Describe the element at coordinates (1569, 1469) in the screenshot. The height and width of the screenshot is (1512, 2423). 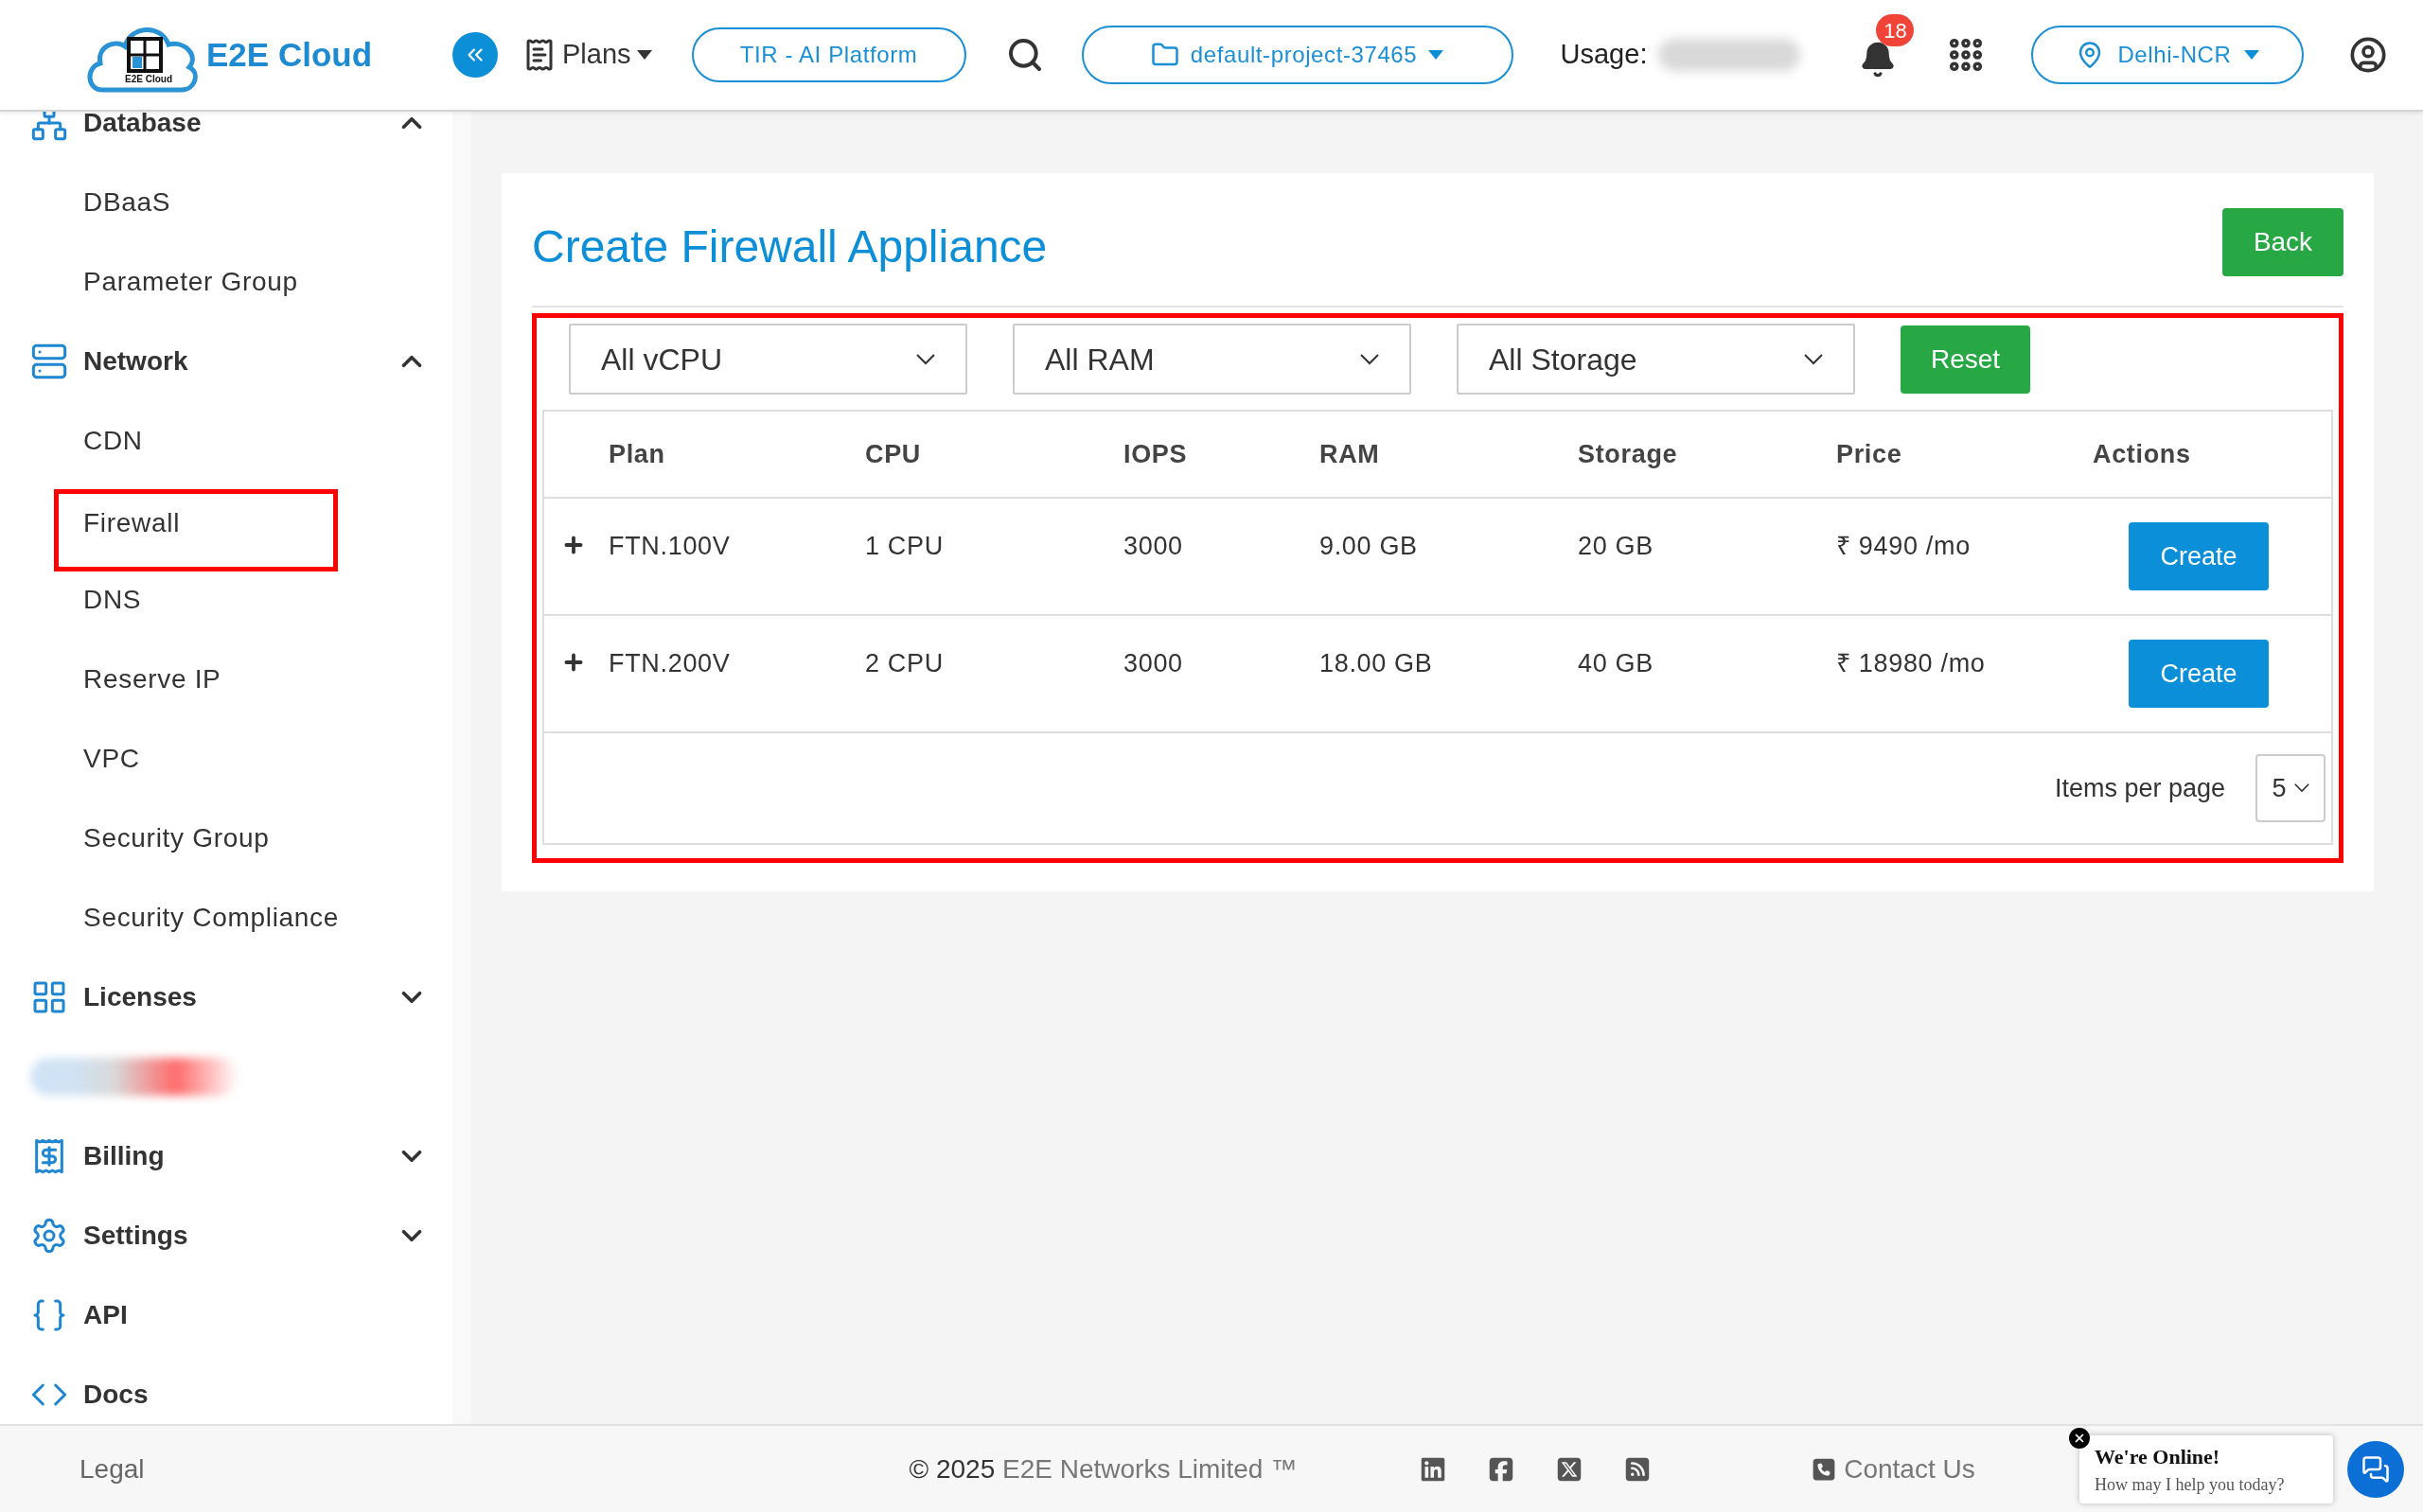
I see `x-icon` at that location.